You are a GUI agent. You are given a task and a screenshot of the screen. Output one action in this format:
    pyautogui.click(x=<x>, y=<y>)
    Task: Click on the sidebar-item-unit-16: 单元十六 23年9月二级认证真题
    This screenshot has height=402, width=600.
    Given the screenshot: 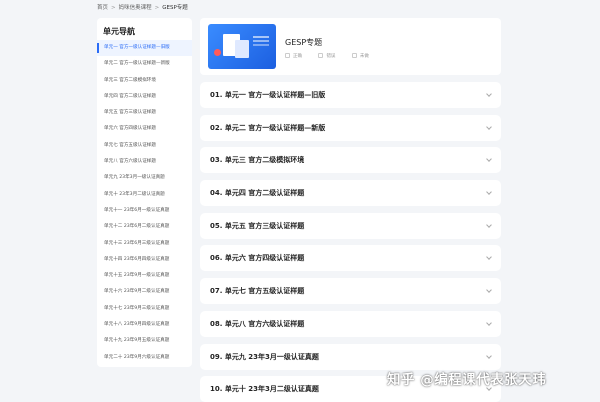 What is the action you would take?
    pyautogui.click(x=144, y=292)
    